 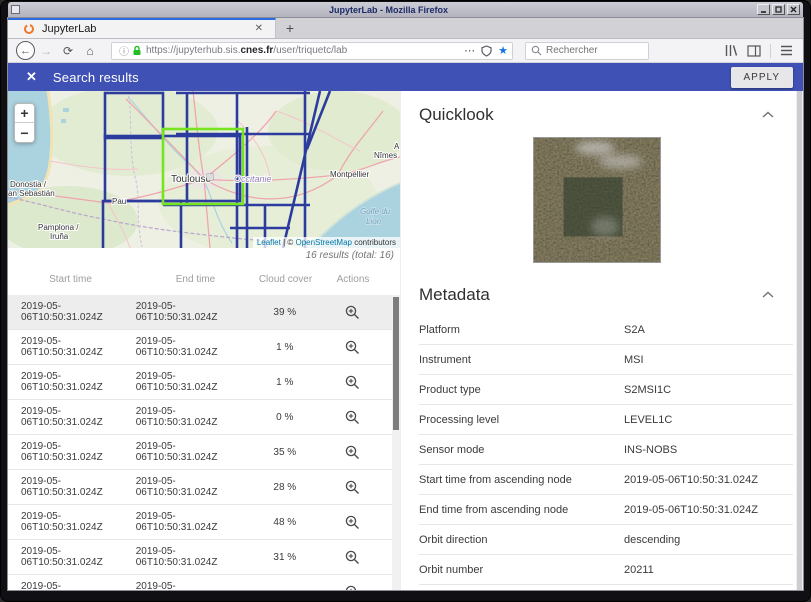 I want to click on quicklook-title: Quicklook, so click(x=456, y=114).